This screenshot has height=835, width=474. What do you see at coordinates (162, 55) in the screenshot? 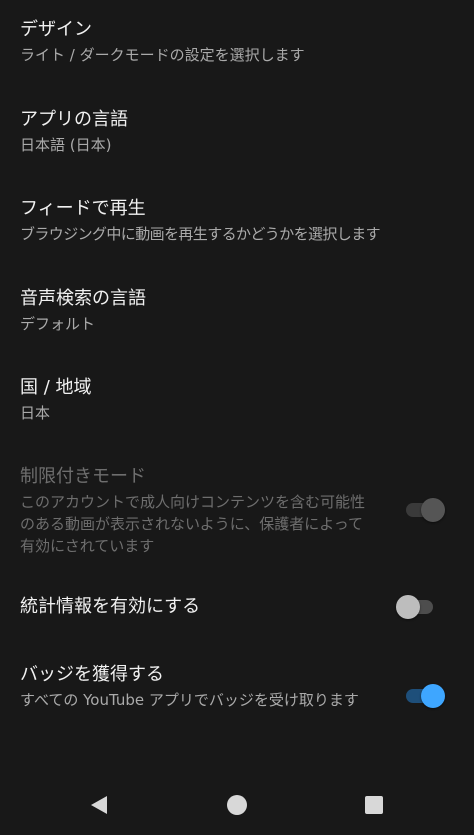
I see `setting-design-subtitle: ライト / ダークモードの設定を選択します` at bounding box center [162, 55].